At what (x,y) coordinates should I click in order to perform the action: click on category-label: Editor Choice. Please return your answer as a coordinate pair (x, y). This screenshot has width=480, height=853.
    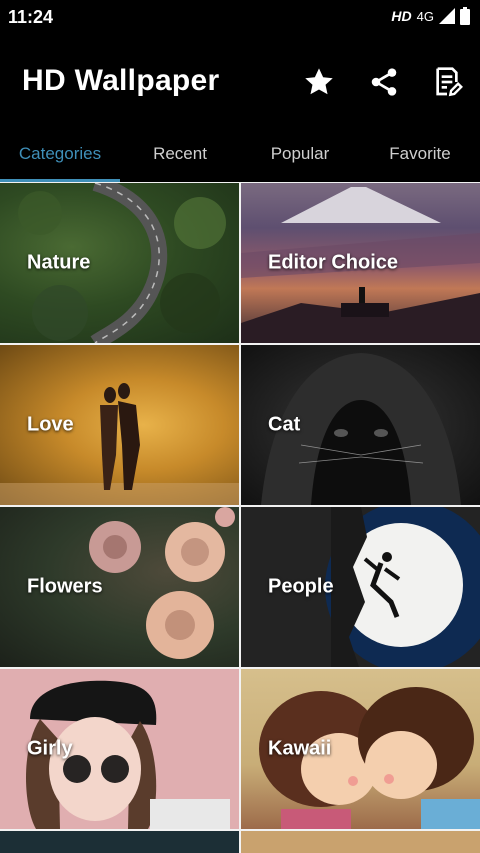
    Looking at the image, I should click on (333, 262).